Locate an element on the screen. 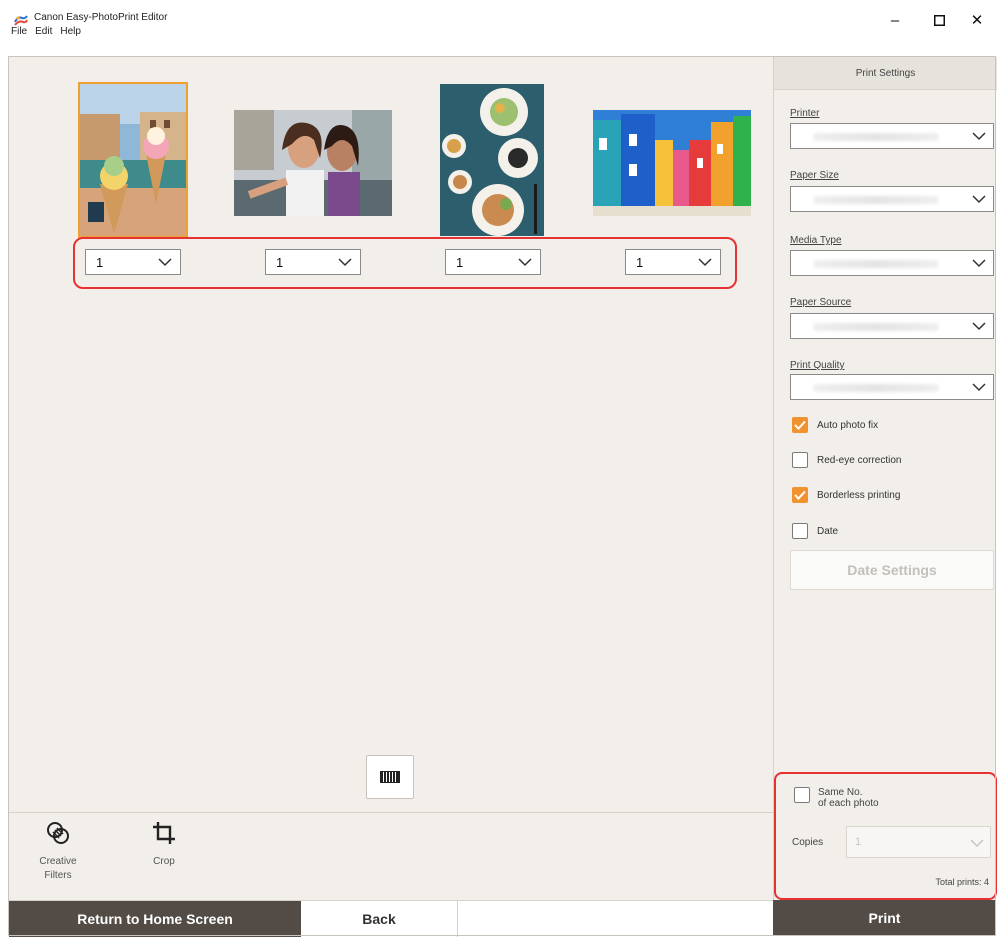 The height and width of the screenshot is (937, 997). photo-1-copies-select: 1 is located at coordinates (133, 262).